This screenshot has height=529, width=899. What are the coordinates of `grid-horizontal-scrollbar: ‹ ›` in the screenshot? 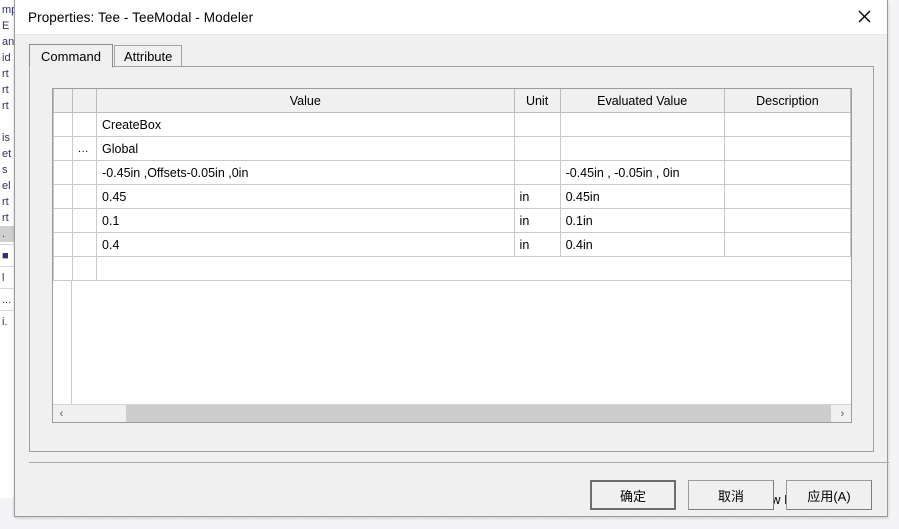 It's located at (452, 413).